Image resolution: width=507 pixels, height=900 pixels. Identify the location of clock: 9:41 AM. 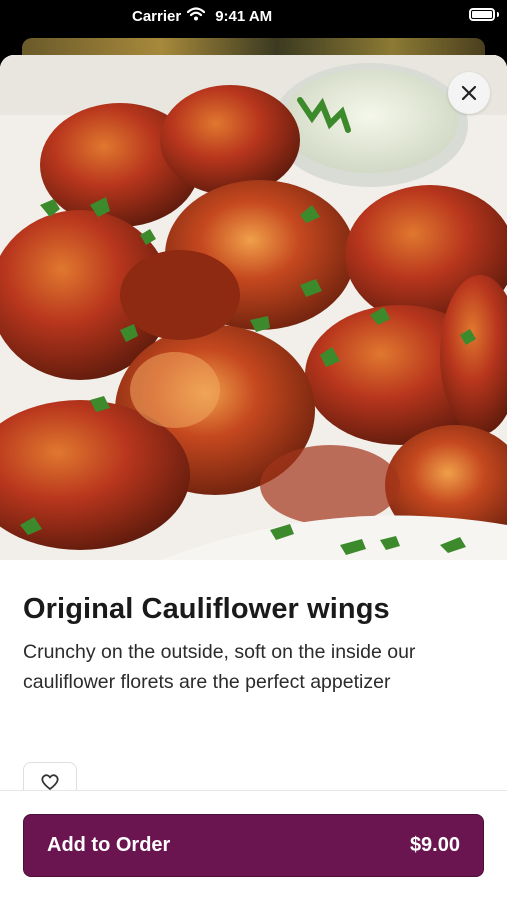
(244, 16).